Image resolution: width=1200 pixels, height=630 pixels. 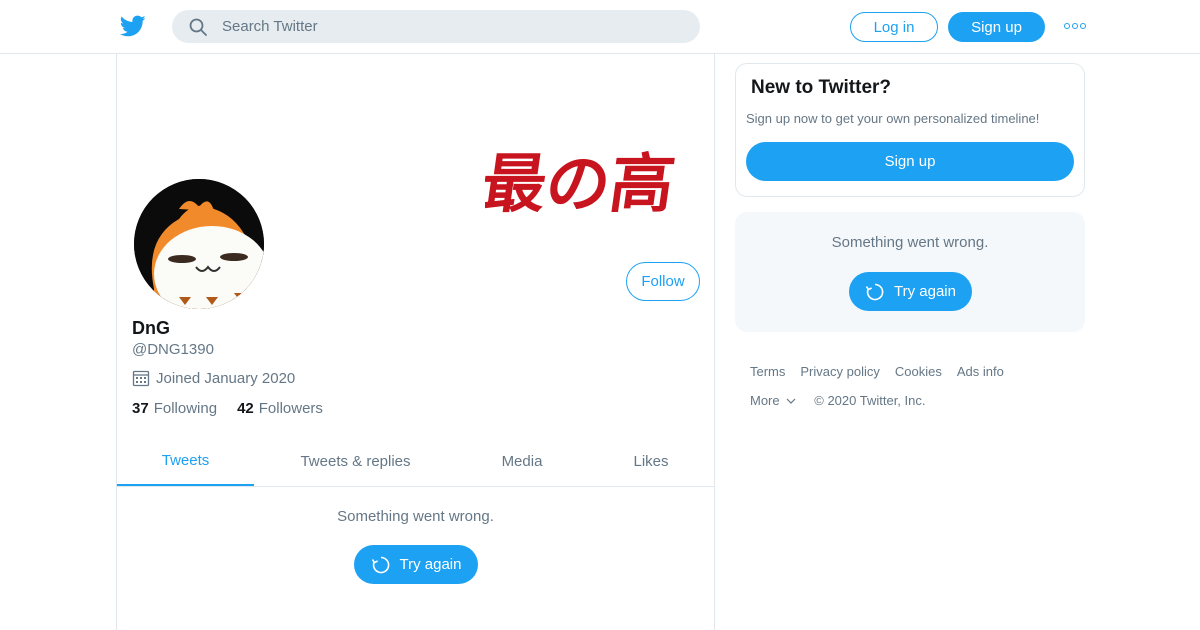 I want to click on signup-button: Sign up, so click(x=996, y=27).